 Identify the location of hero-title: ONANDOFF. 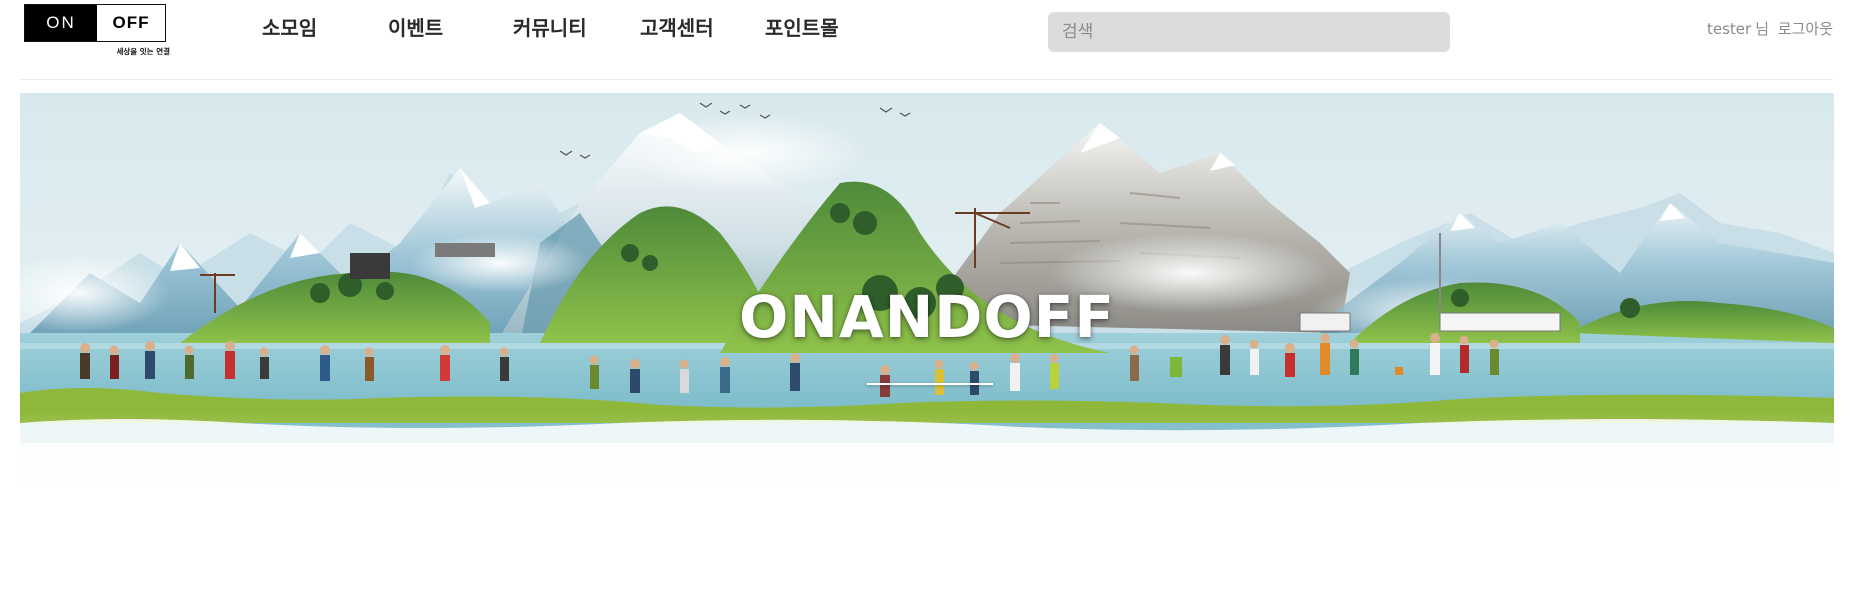
(927, 317).